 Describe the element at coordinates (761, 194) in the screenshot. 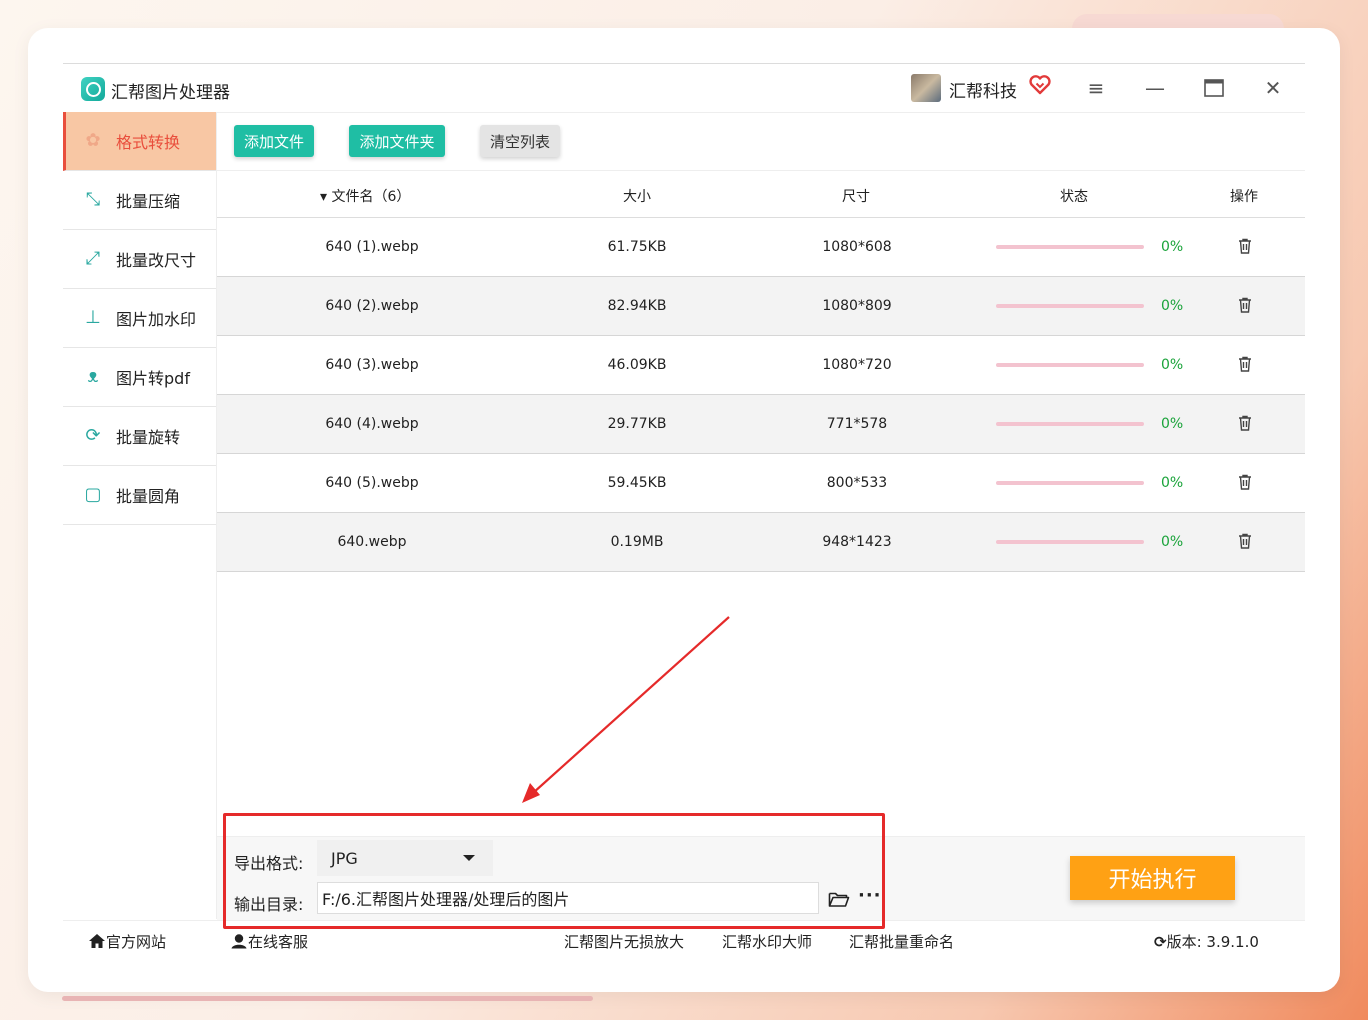

I see `table-header: ▾ 文件名（6） 大小 尺寸 状态 操作` at that location.